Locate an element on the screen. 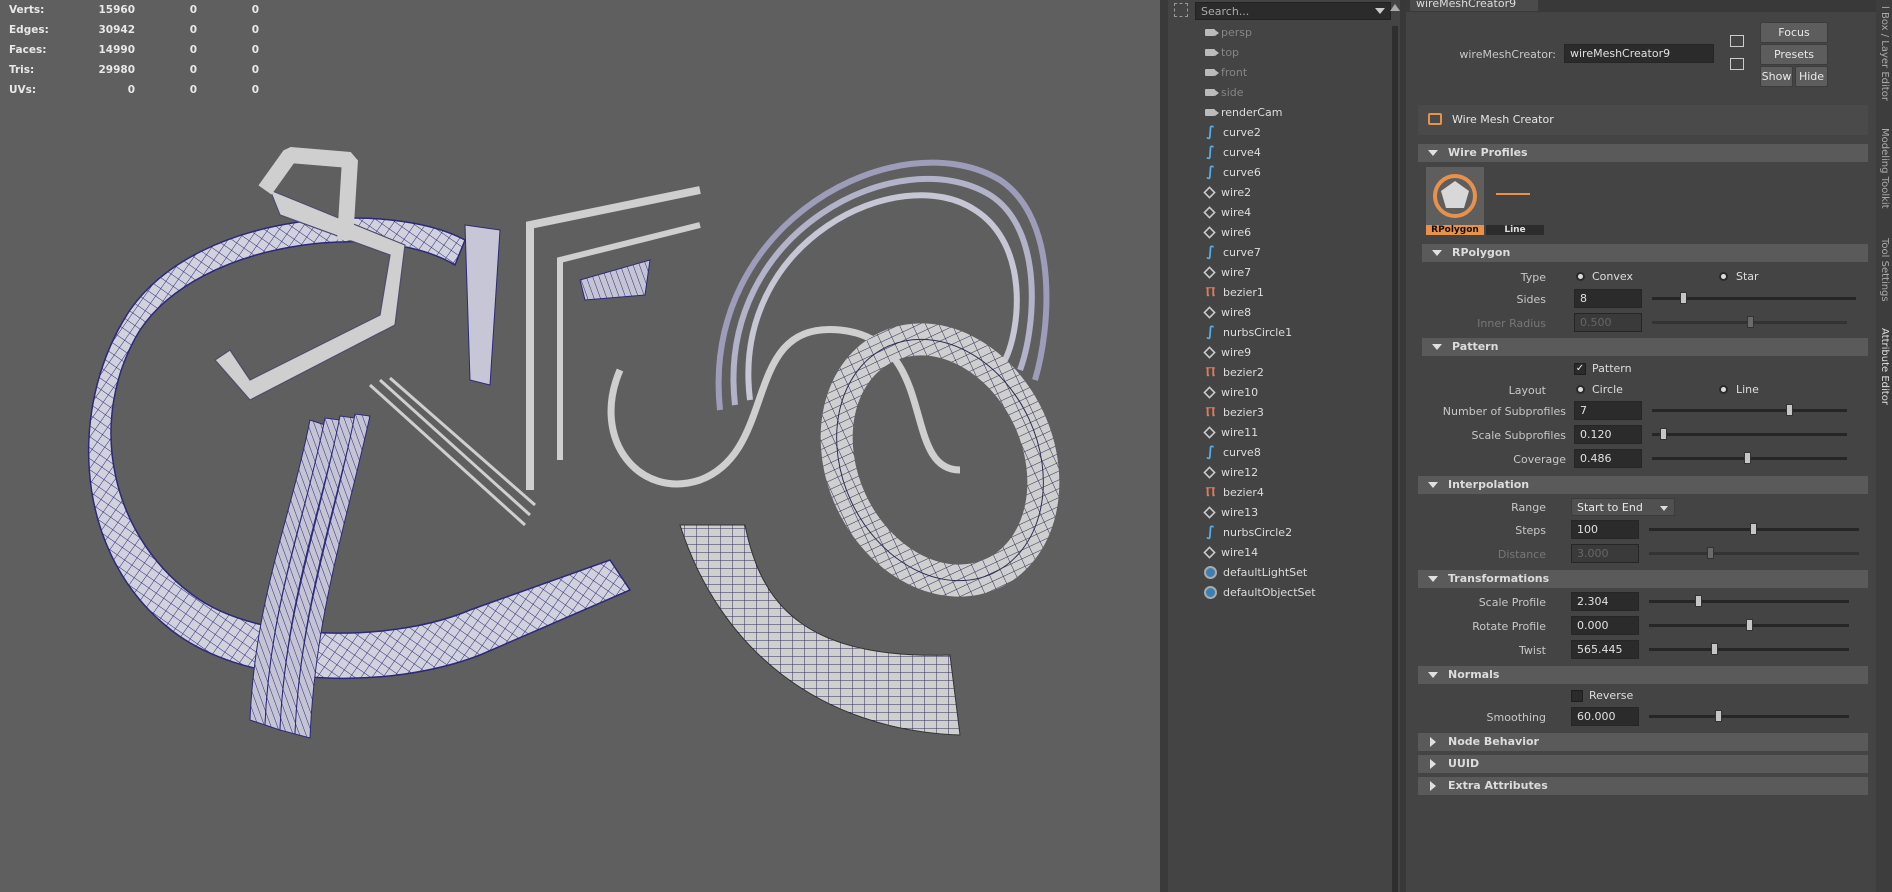 The height and width of the screenshot is (892, 1892). line-profile-icon is located at coordinates (1513, 194).